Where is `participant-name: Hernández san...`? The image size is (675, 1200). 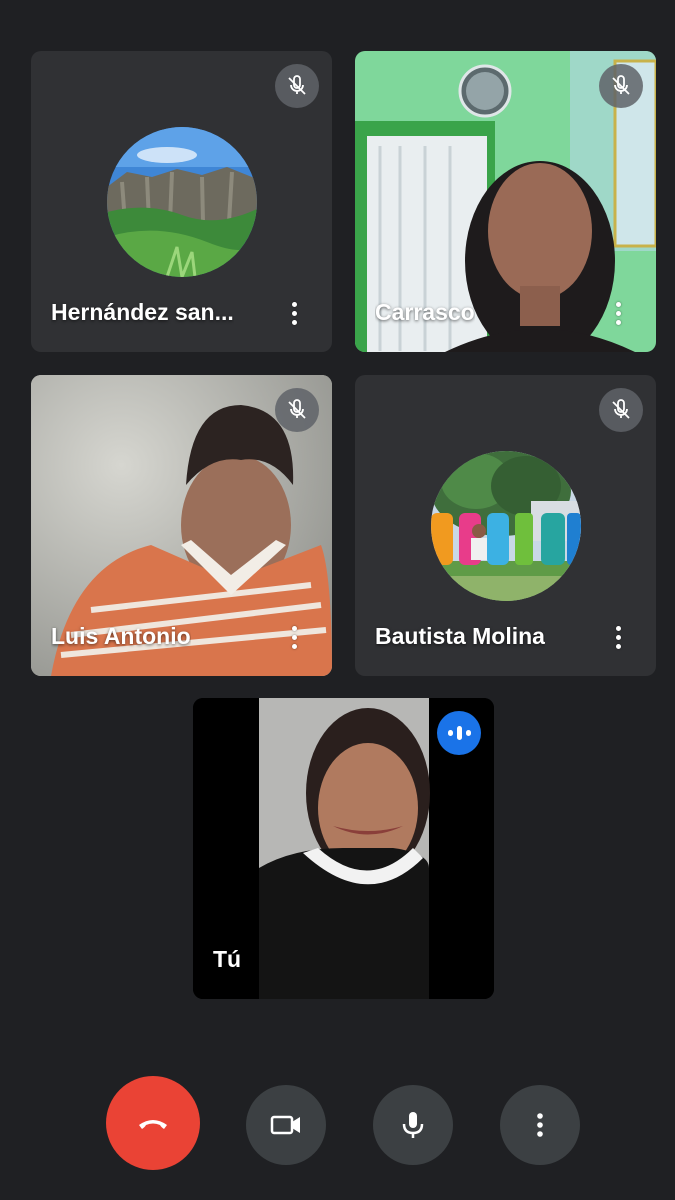
participant-name: Hernández san... is located at coordinates (142, 312).